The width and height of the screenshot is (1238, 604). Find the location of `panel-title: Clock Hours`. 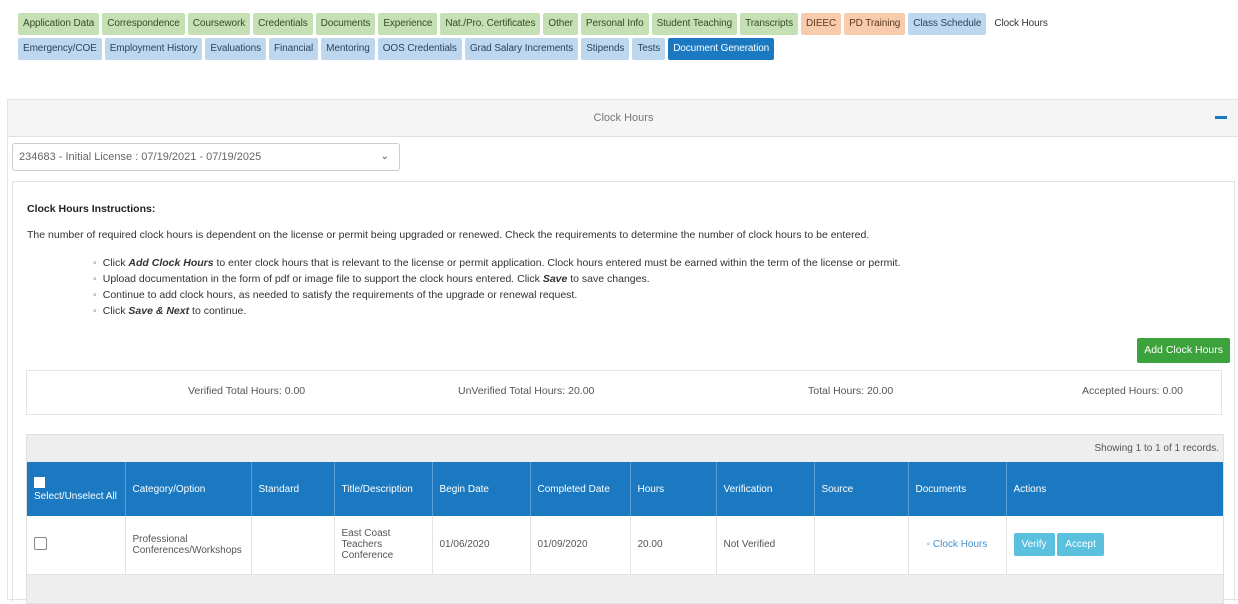

panel-title: Clock Hours is located at coordinates (623, 118).